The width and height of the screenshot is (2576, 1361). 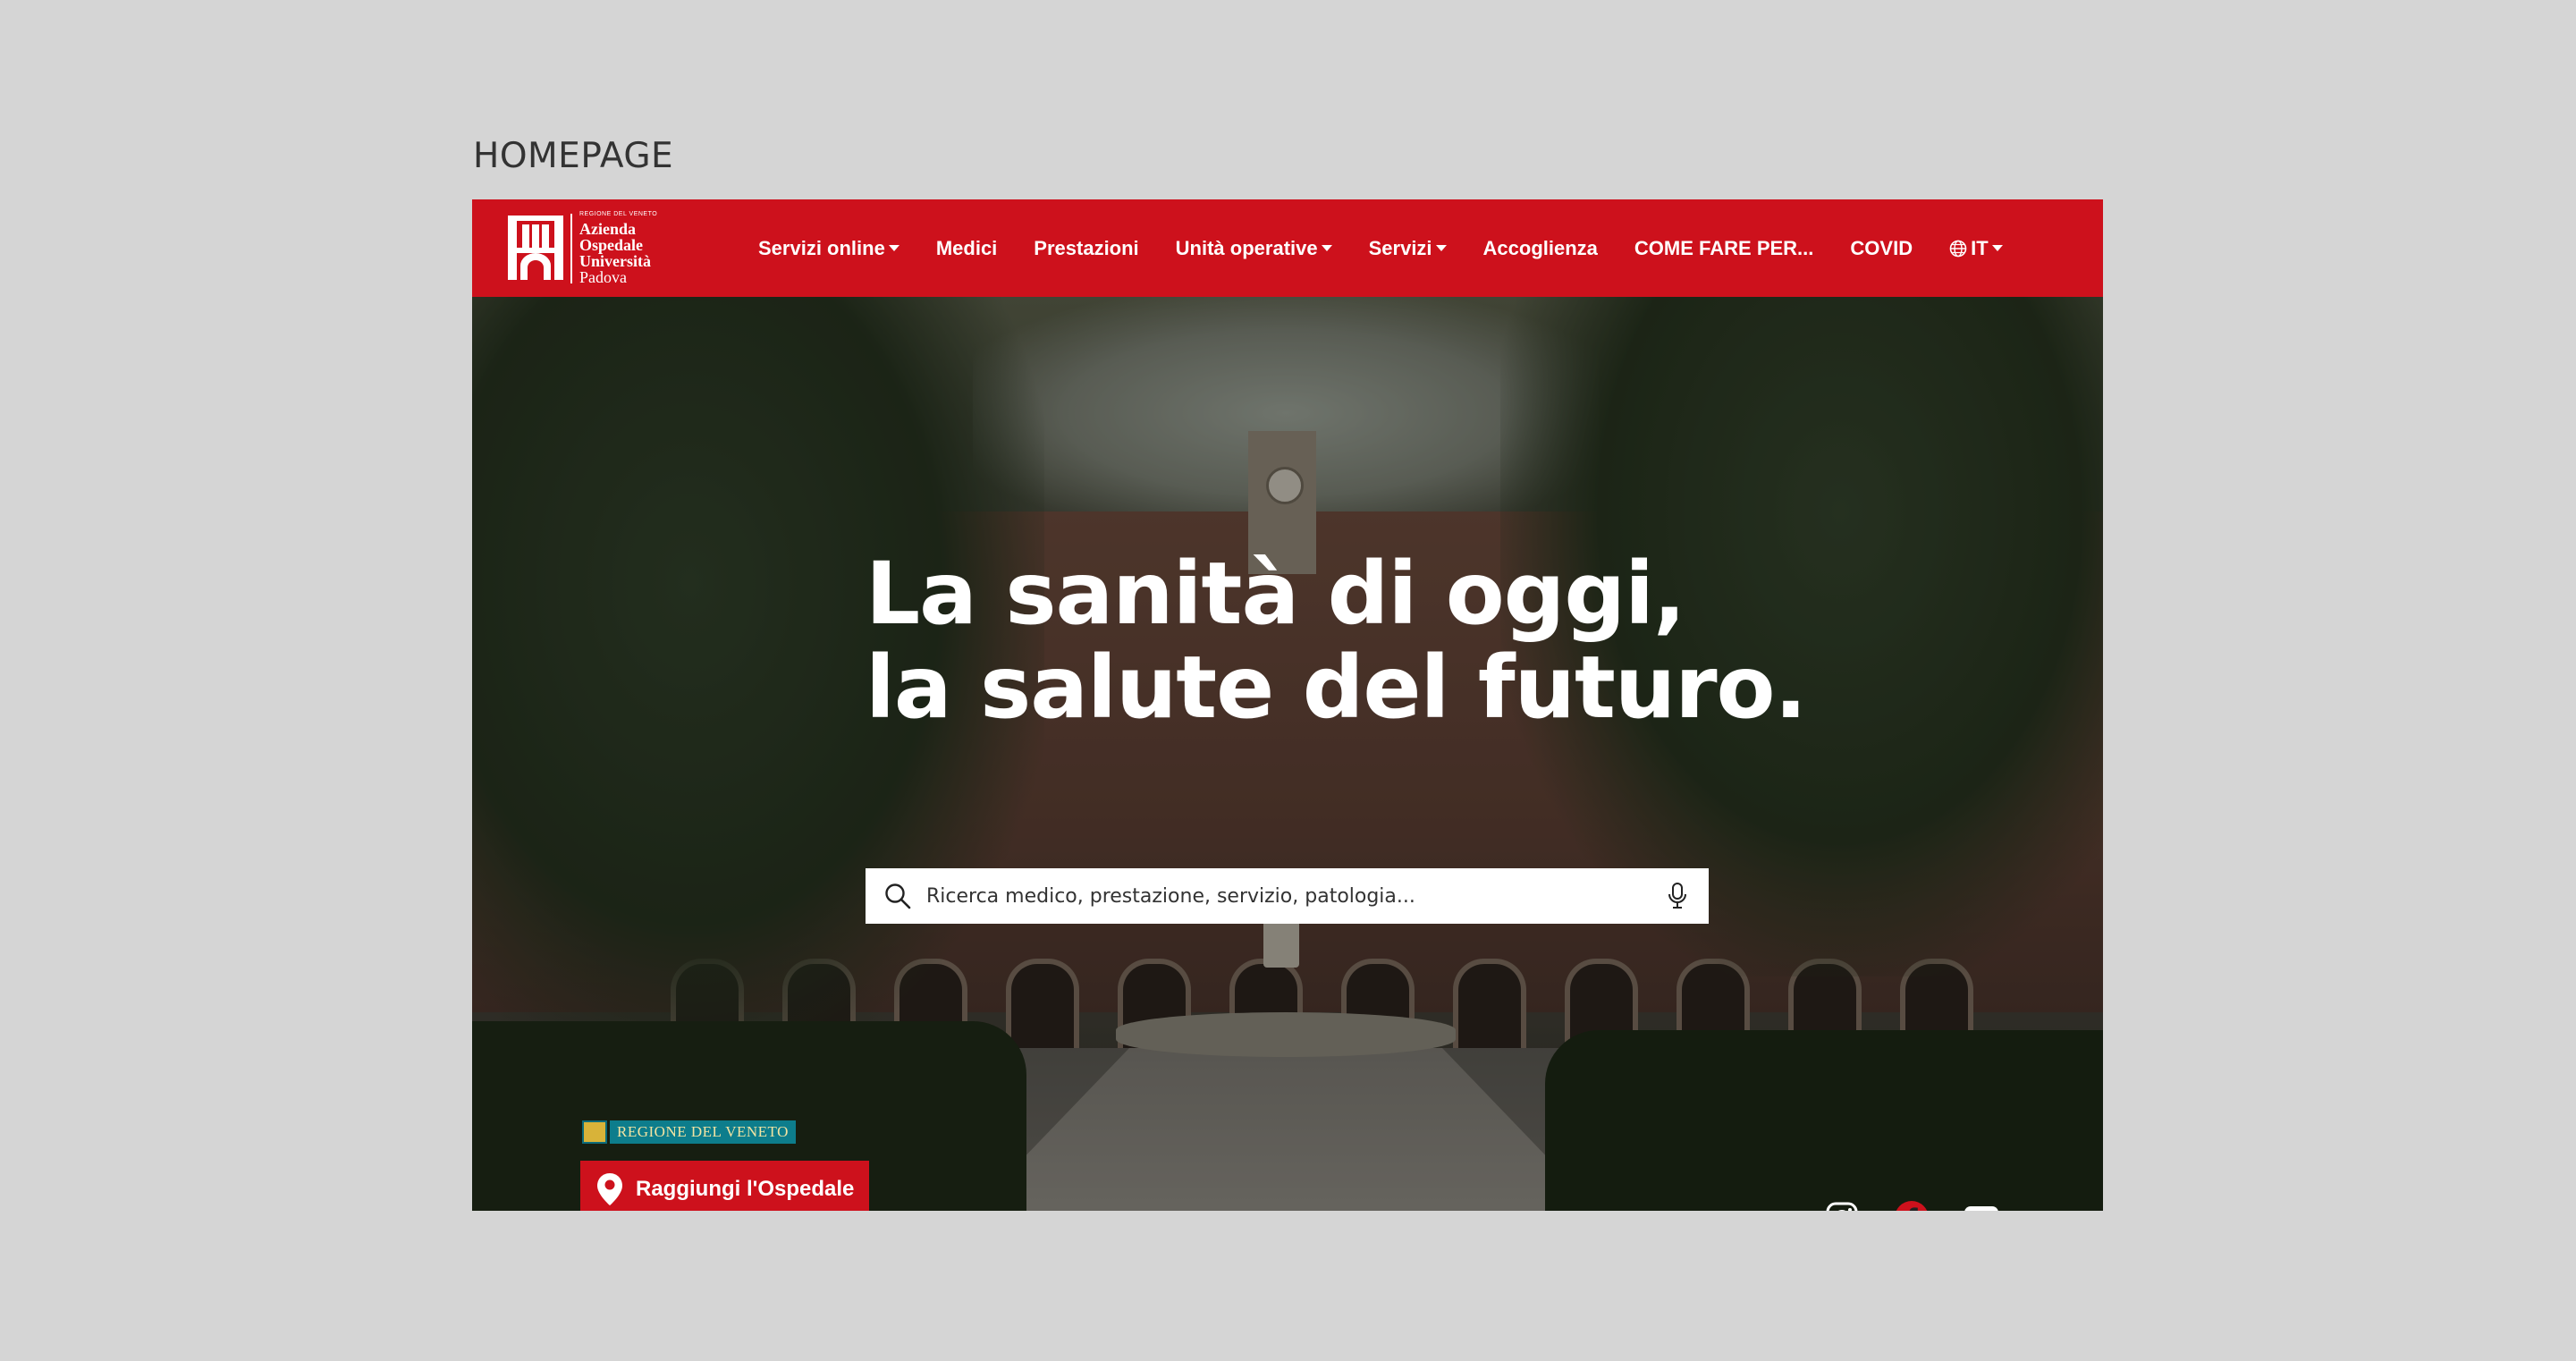 I want to click on nav-servizi-online-label: Servizi online, so click(x=821, y=248).